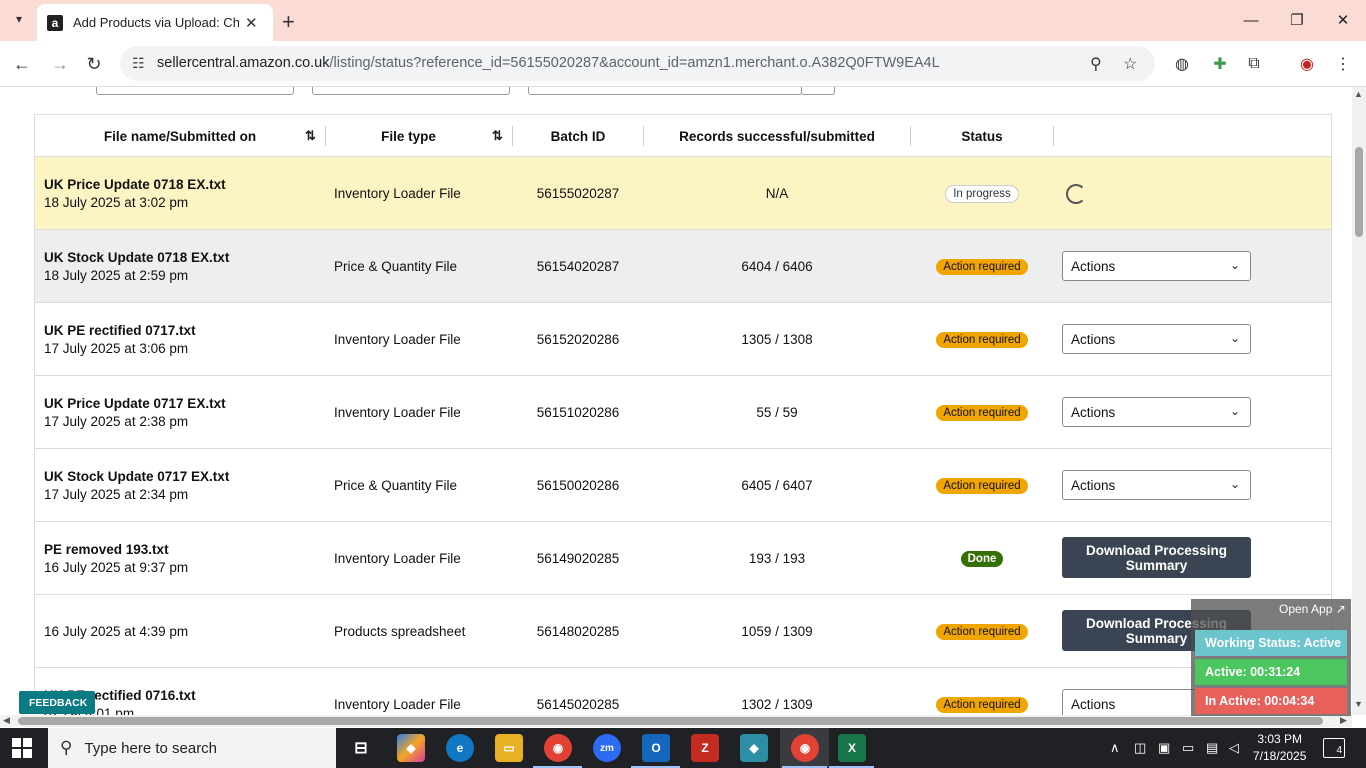 The width and height of the screenshot is (1366, 768). What do you see at coordinates (1115, 748) in the screenshot?
I see `tray-chevron-up-icon: ∧` at bounding box center [1115, 748].